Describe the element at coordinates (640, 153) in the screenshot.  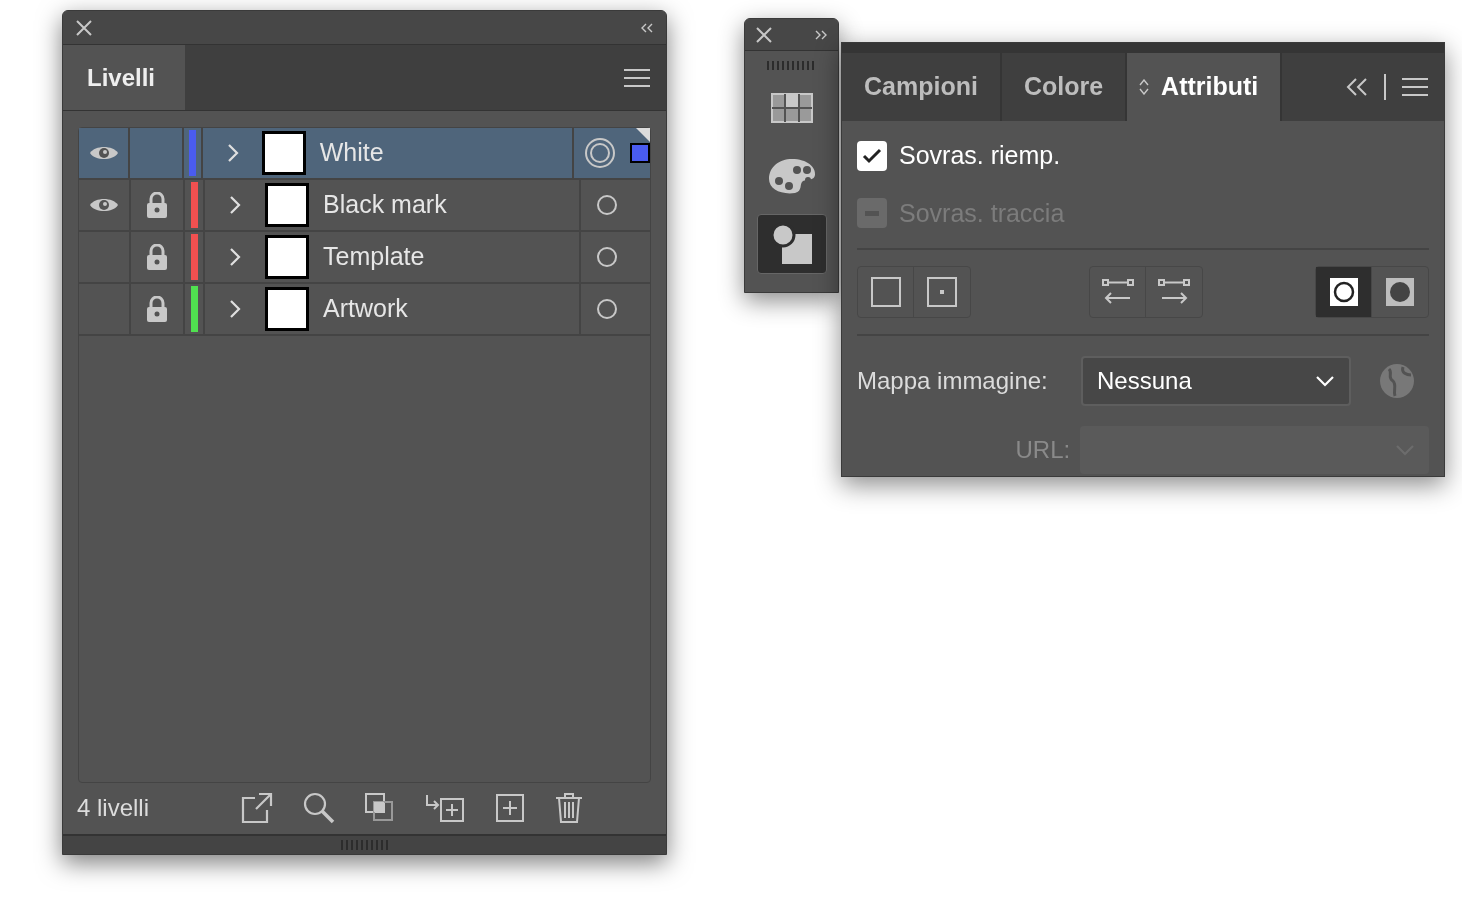
I see `selection-square` at that location.